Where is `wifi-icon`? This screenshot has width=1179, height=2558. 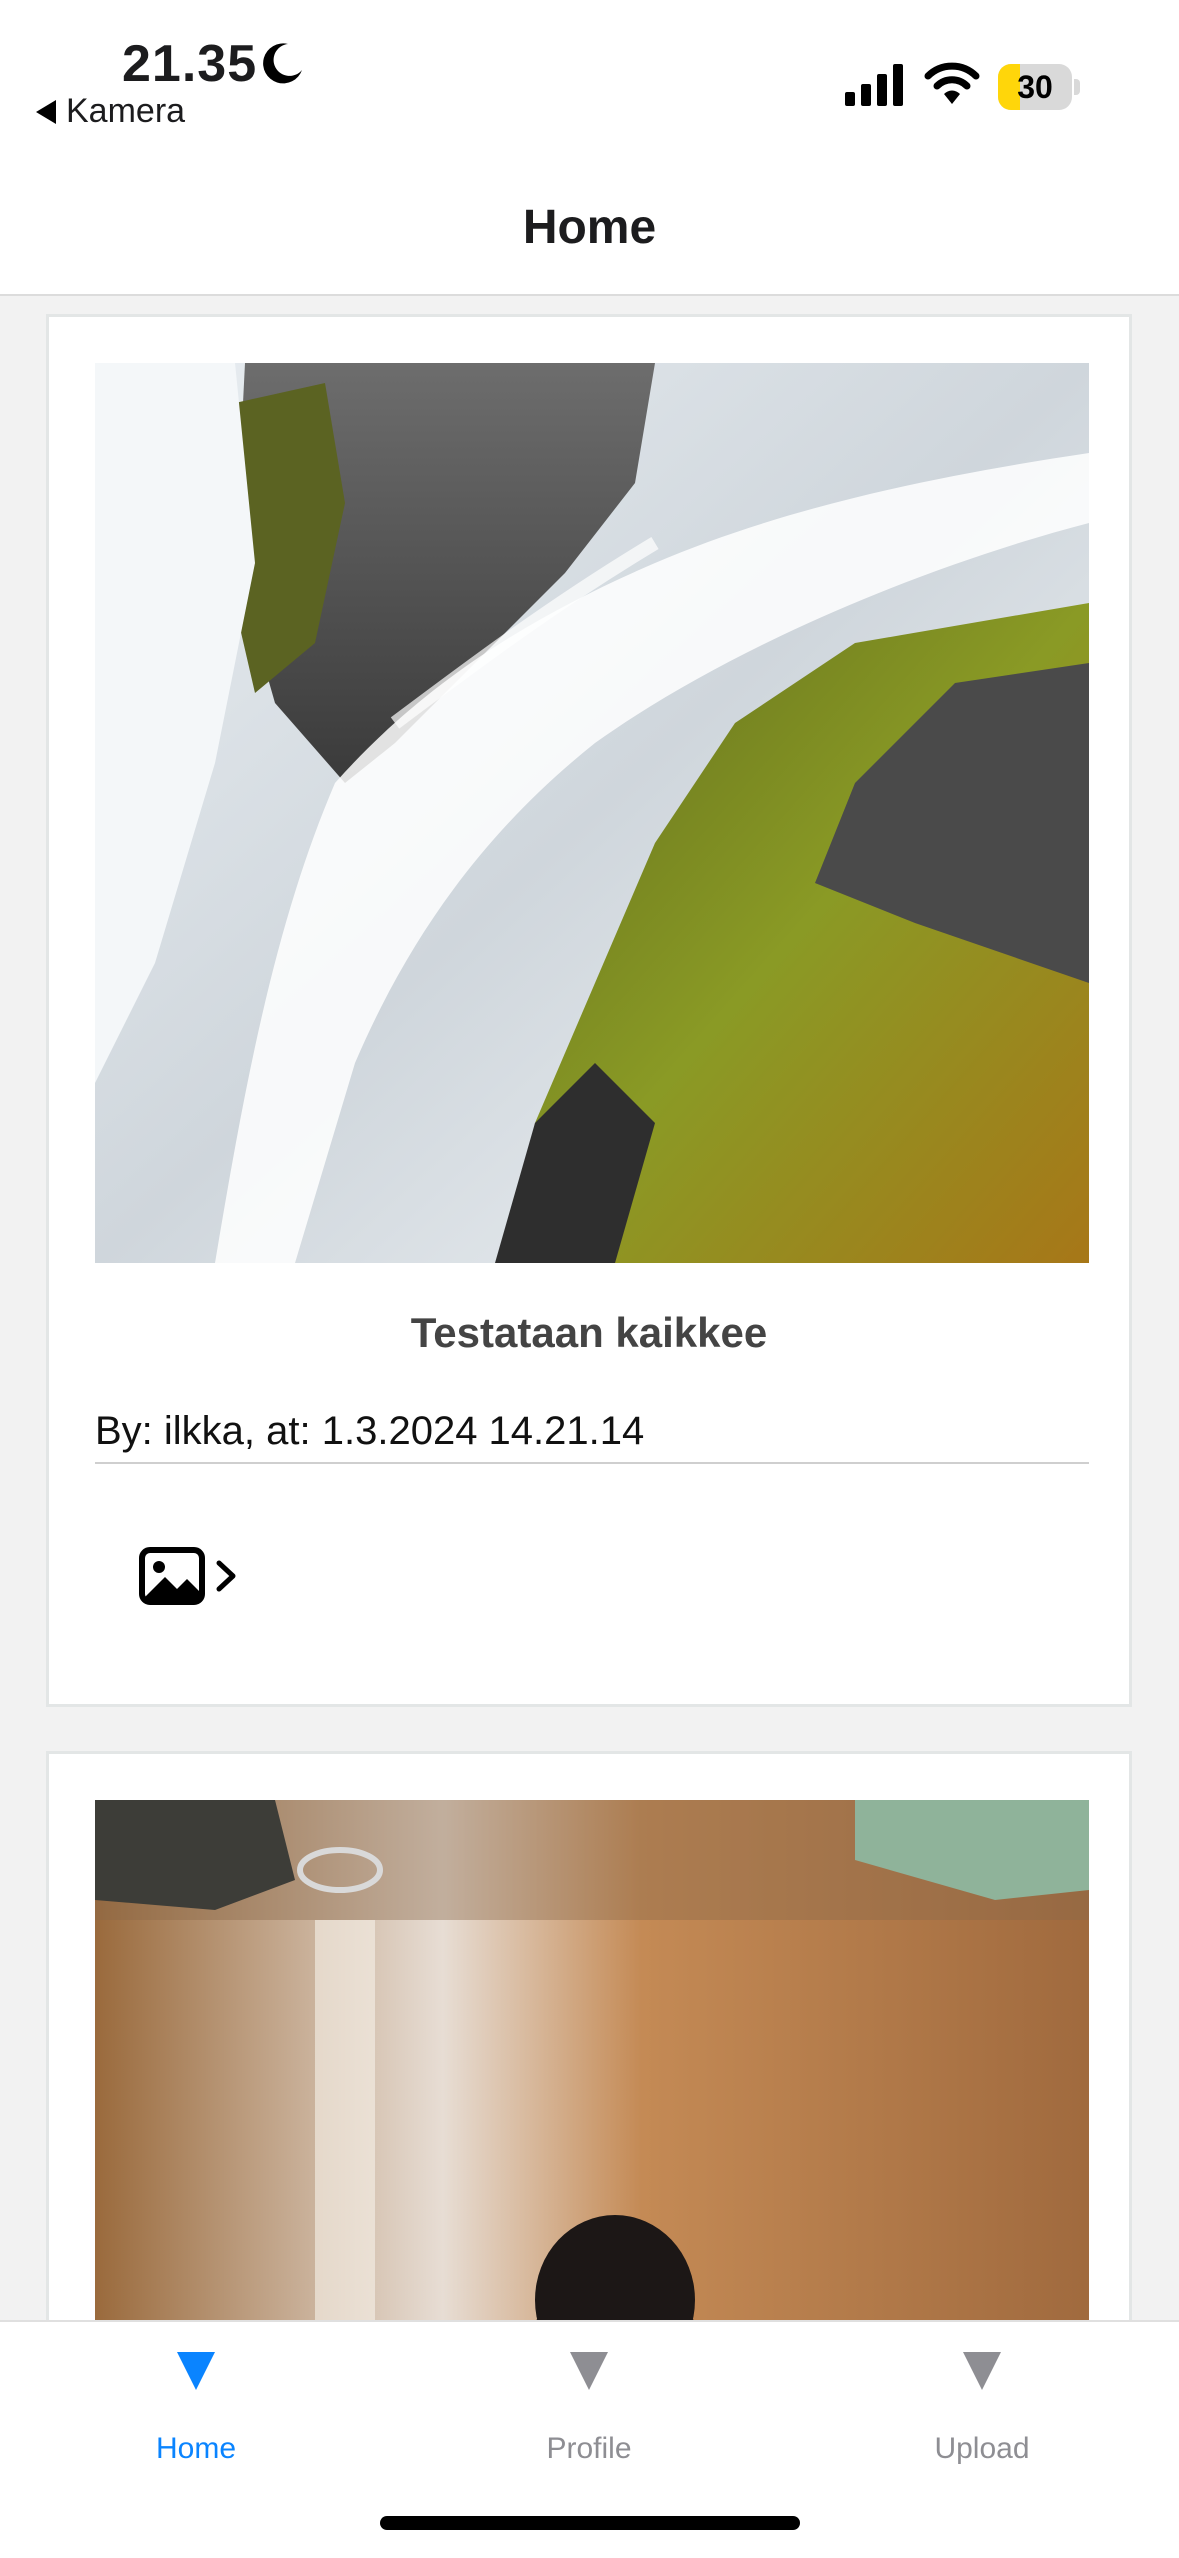
wifi-icon is located at coordinates (952, 83).